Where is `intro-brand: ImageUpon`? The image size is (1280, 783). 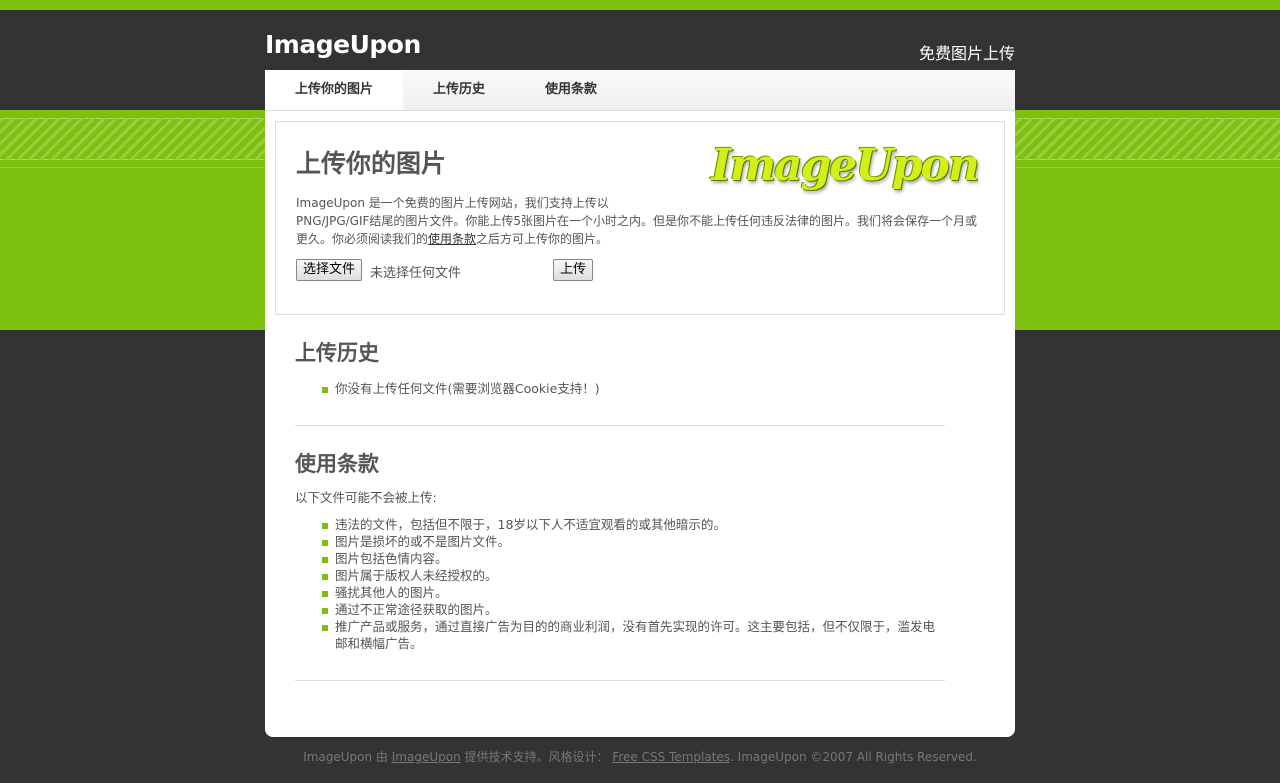 intro-brand: ImageUpon is located at coordinates (330, 203).